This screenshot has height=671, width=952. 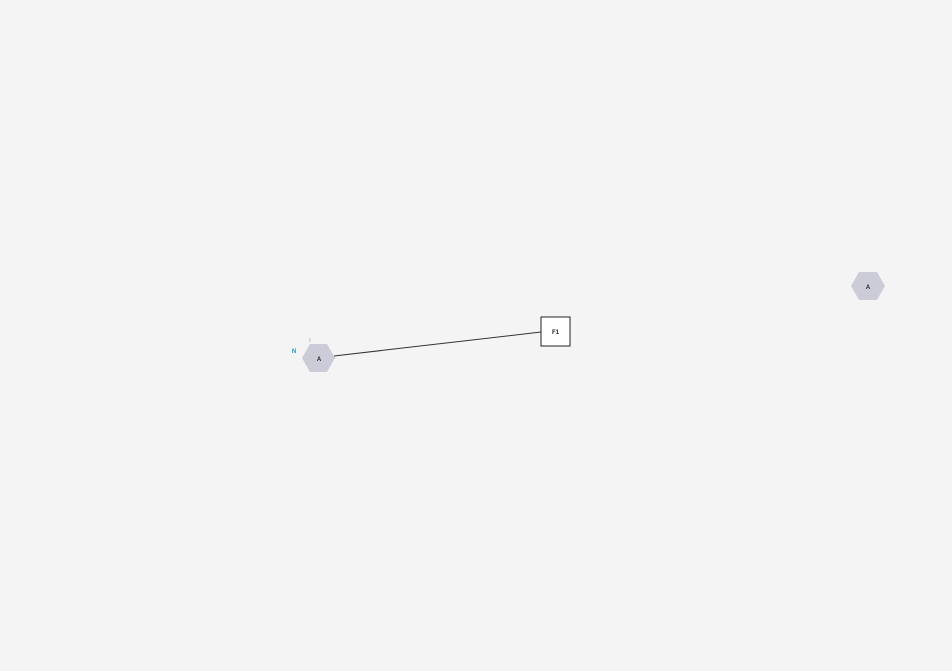 I want to click on node-f1-label: F1, so click(x=556, y=333).